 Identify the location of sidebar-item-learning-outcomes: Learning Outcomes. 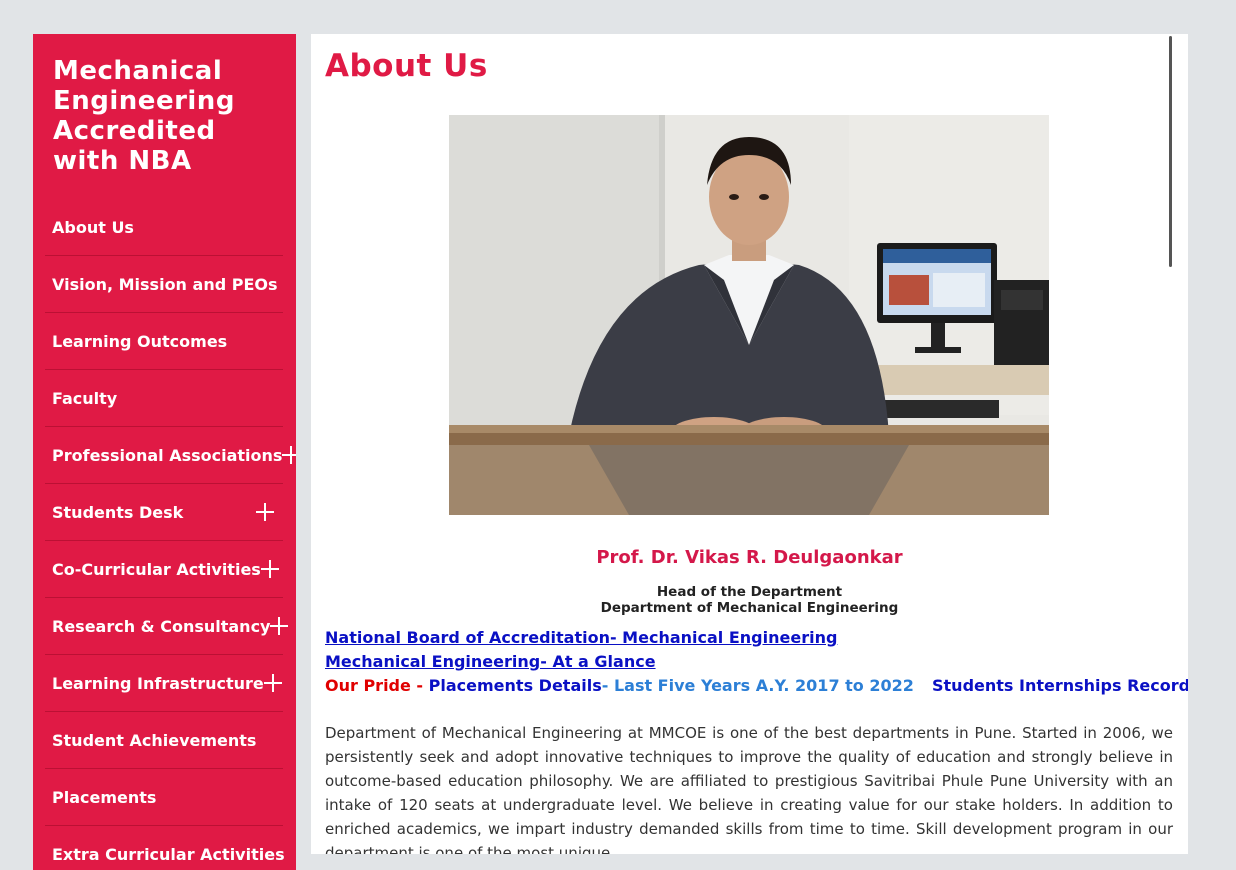
(164, 341).